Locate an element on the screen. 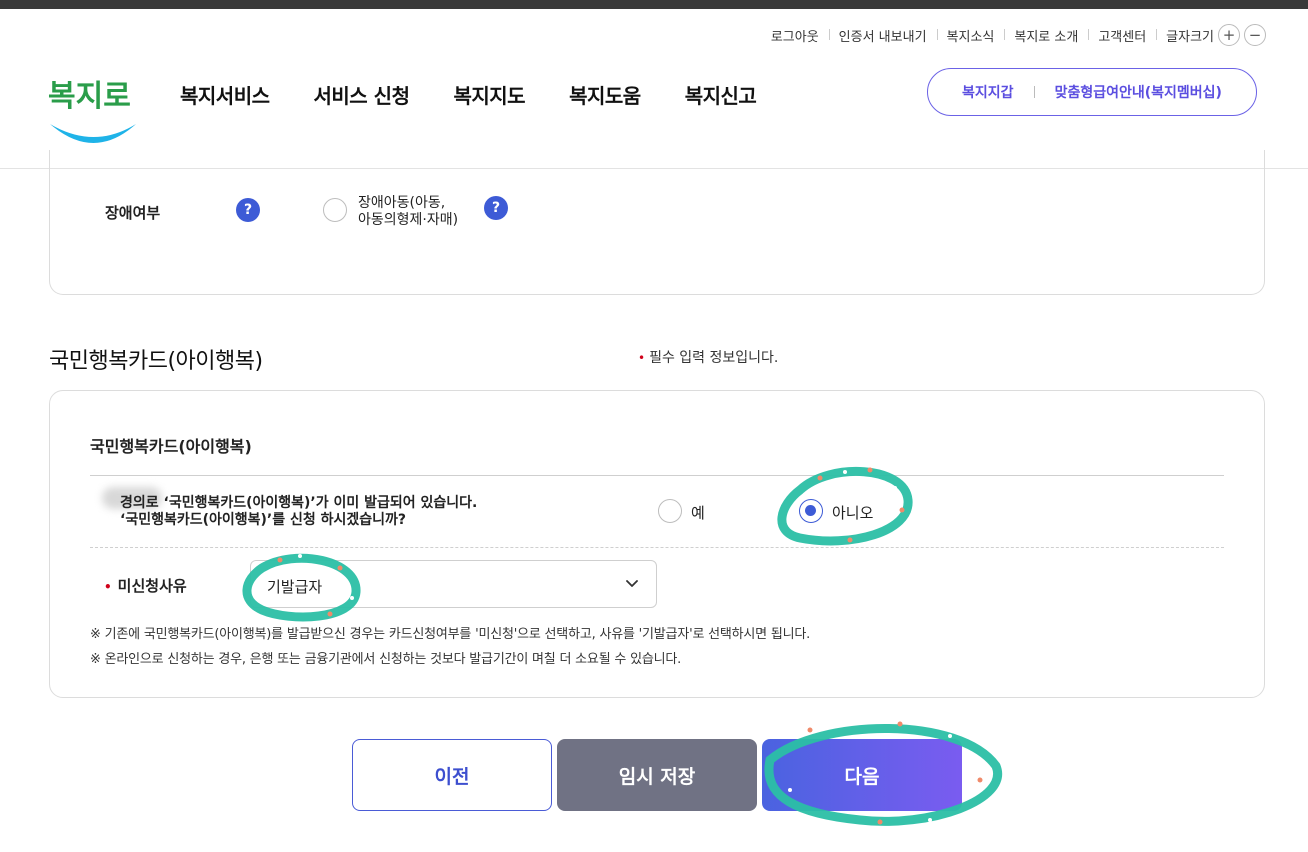  reason-select: 기발급자 is located at coordinates (453, 584).